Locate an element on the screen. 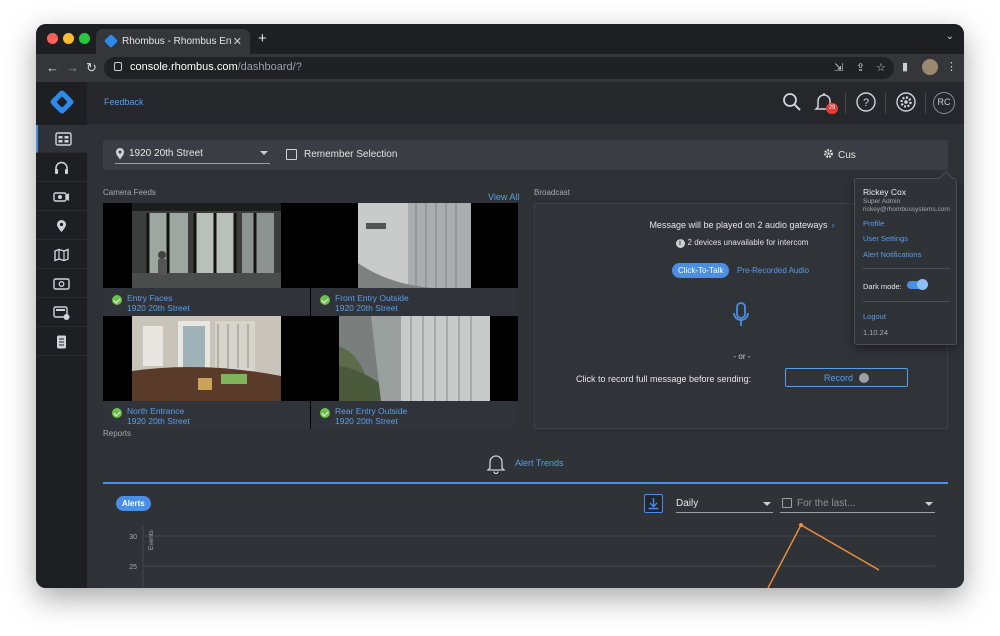 The image size is (1000, 636). camera-name: North Entrance is located at coordinates (155, 411).